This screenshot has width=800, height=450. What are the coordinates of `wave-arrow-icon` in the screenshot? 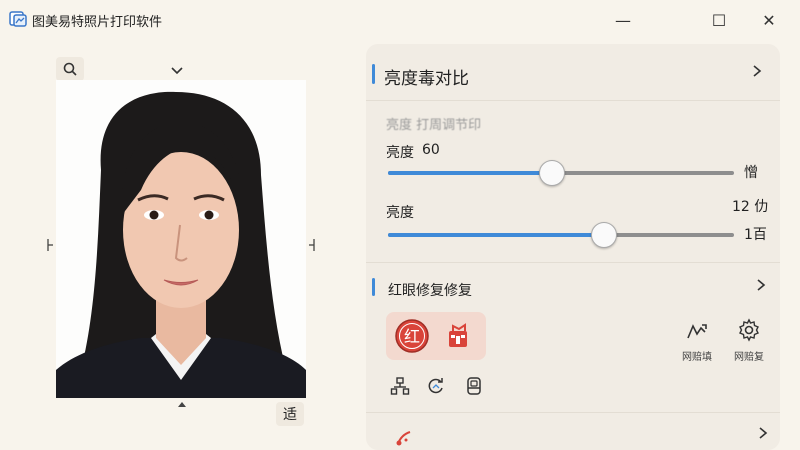 It's located at (697, 331).